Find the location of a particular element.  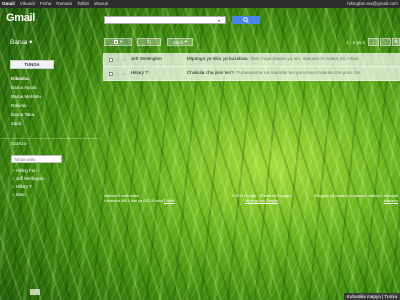

chat-contact-name: Hillary T. is located at coordinates (24, 186).